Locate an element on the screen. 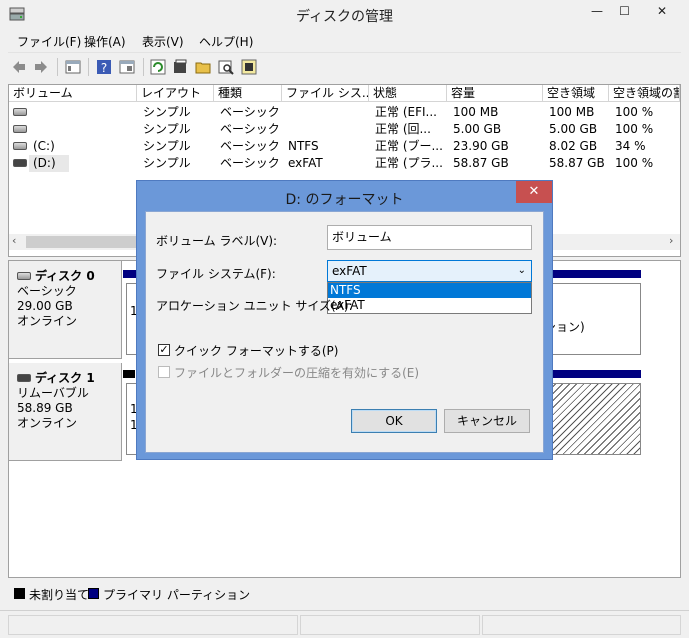 The width and height of the screenshot is (689, 638). settings-icon is located at coordinates (249, 67).